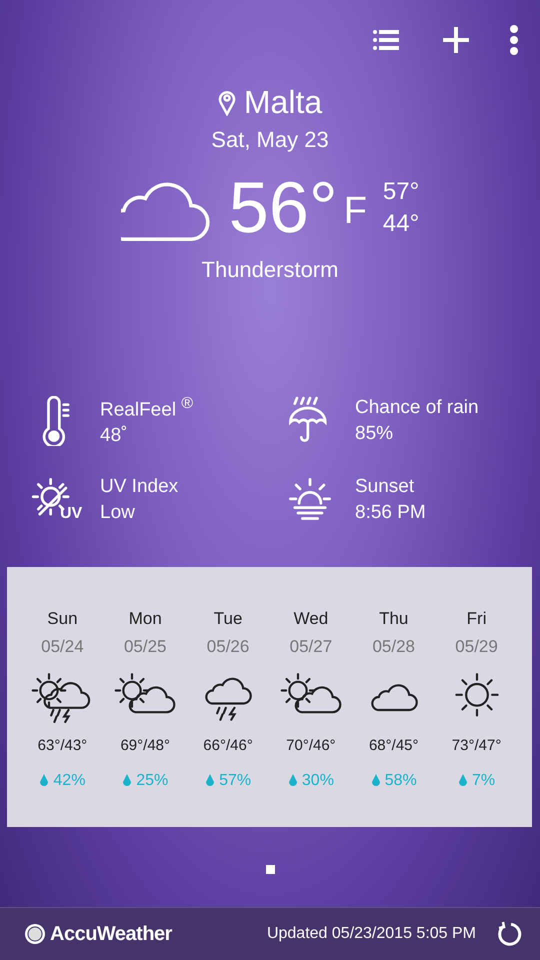 The width and height of the screenshot is (540, 960). What do you see at coordinates (152, 781) in the screenshot?
I see `rain-chance: 25%` at bounding box center [152, 781].